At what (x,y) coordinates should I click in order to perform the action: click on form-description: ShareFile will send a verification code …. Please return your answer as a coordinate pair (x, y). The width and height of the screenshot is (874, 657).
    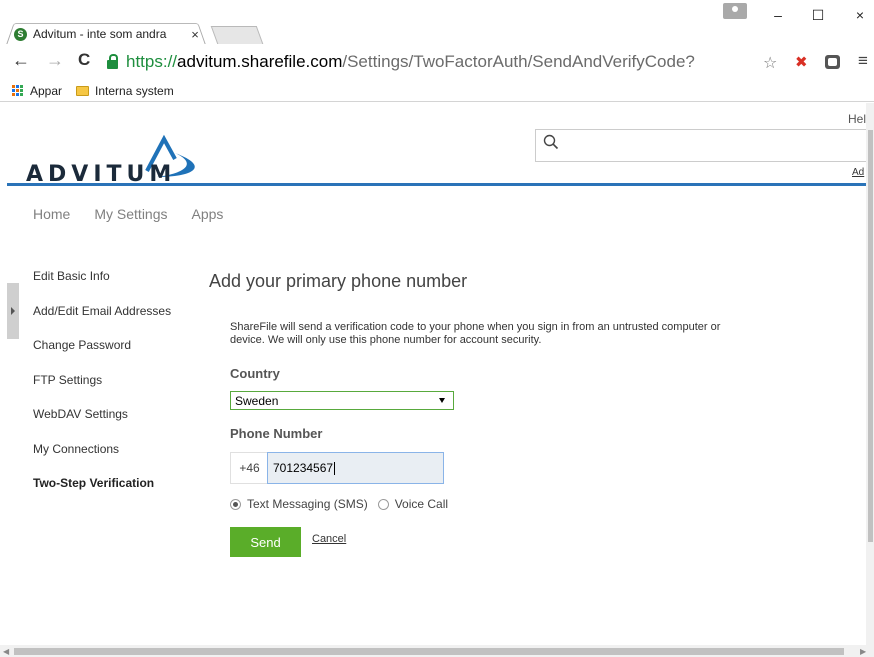
    Looking at the image, I should click on (475, 333).